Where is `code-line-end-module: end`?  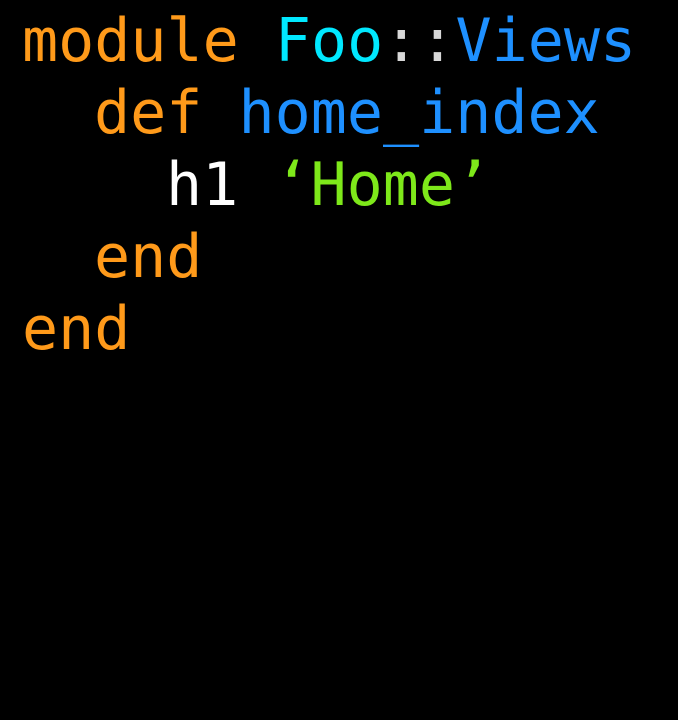
code-line-end-module: end is located at coordinates (76, 329).